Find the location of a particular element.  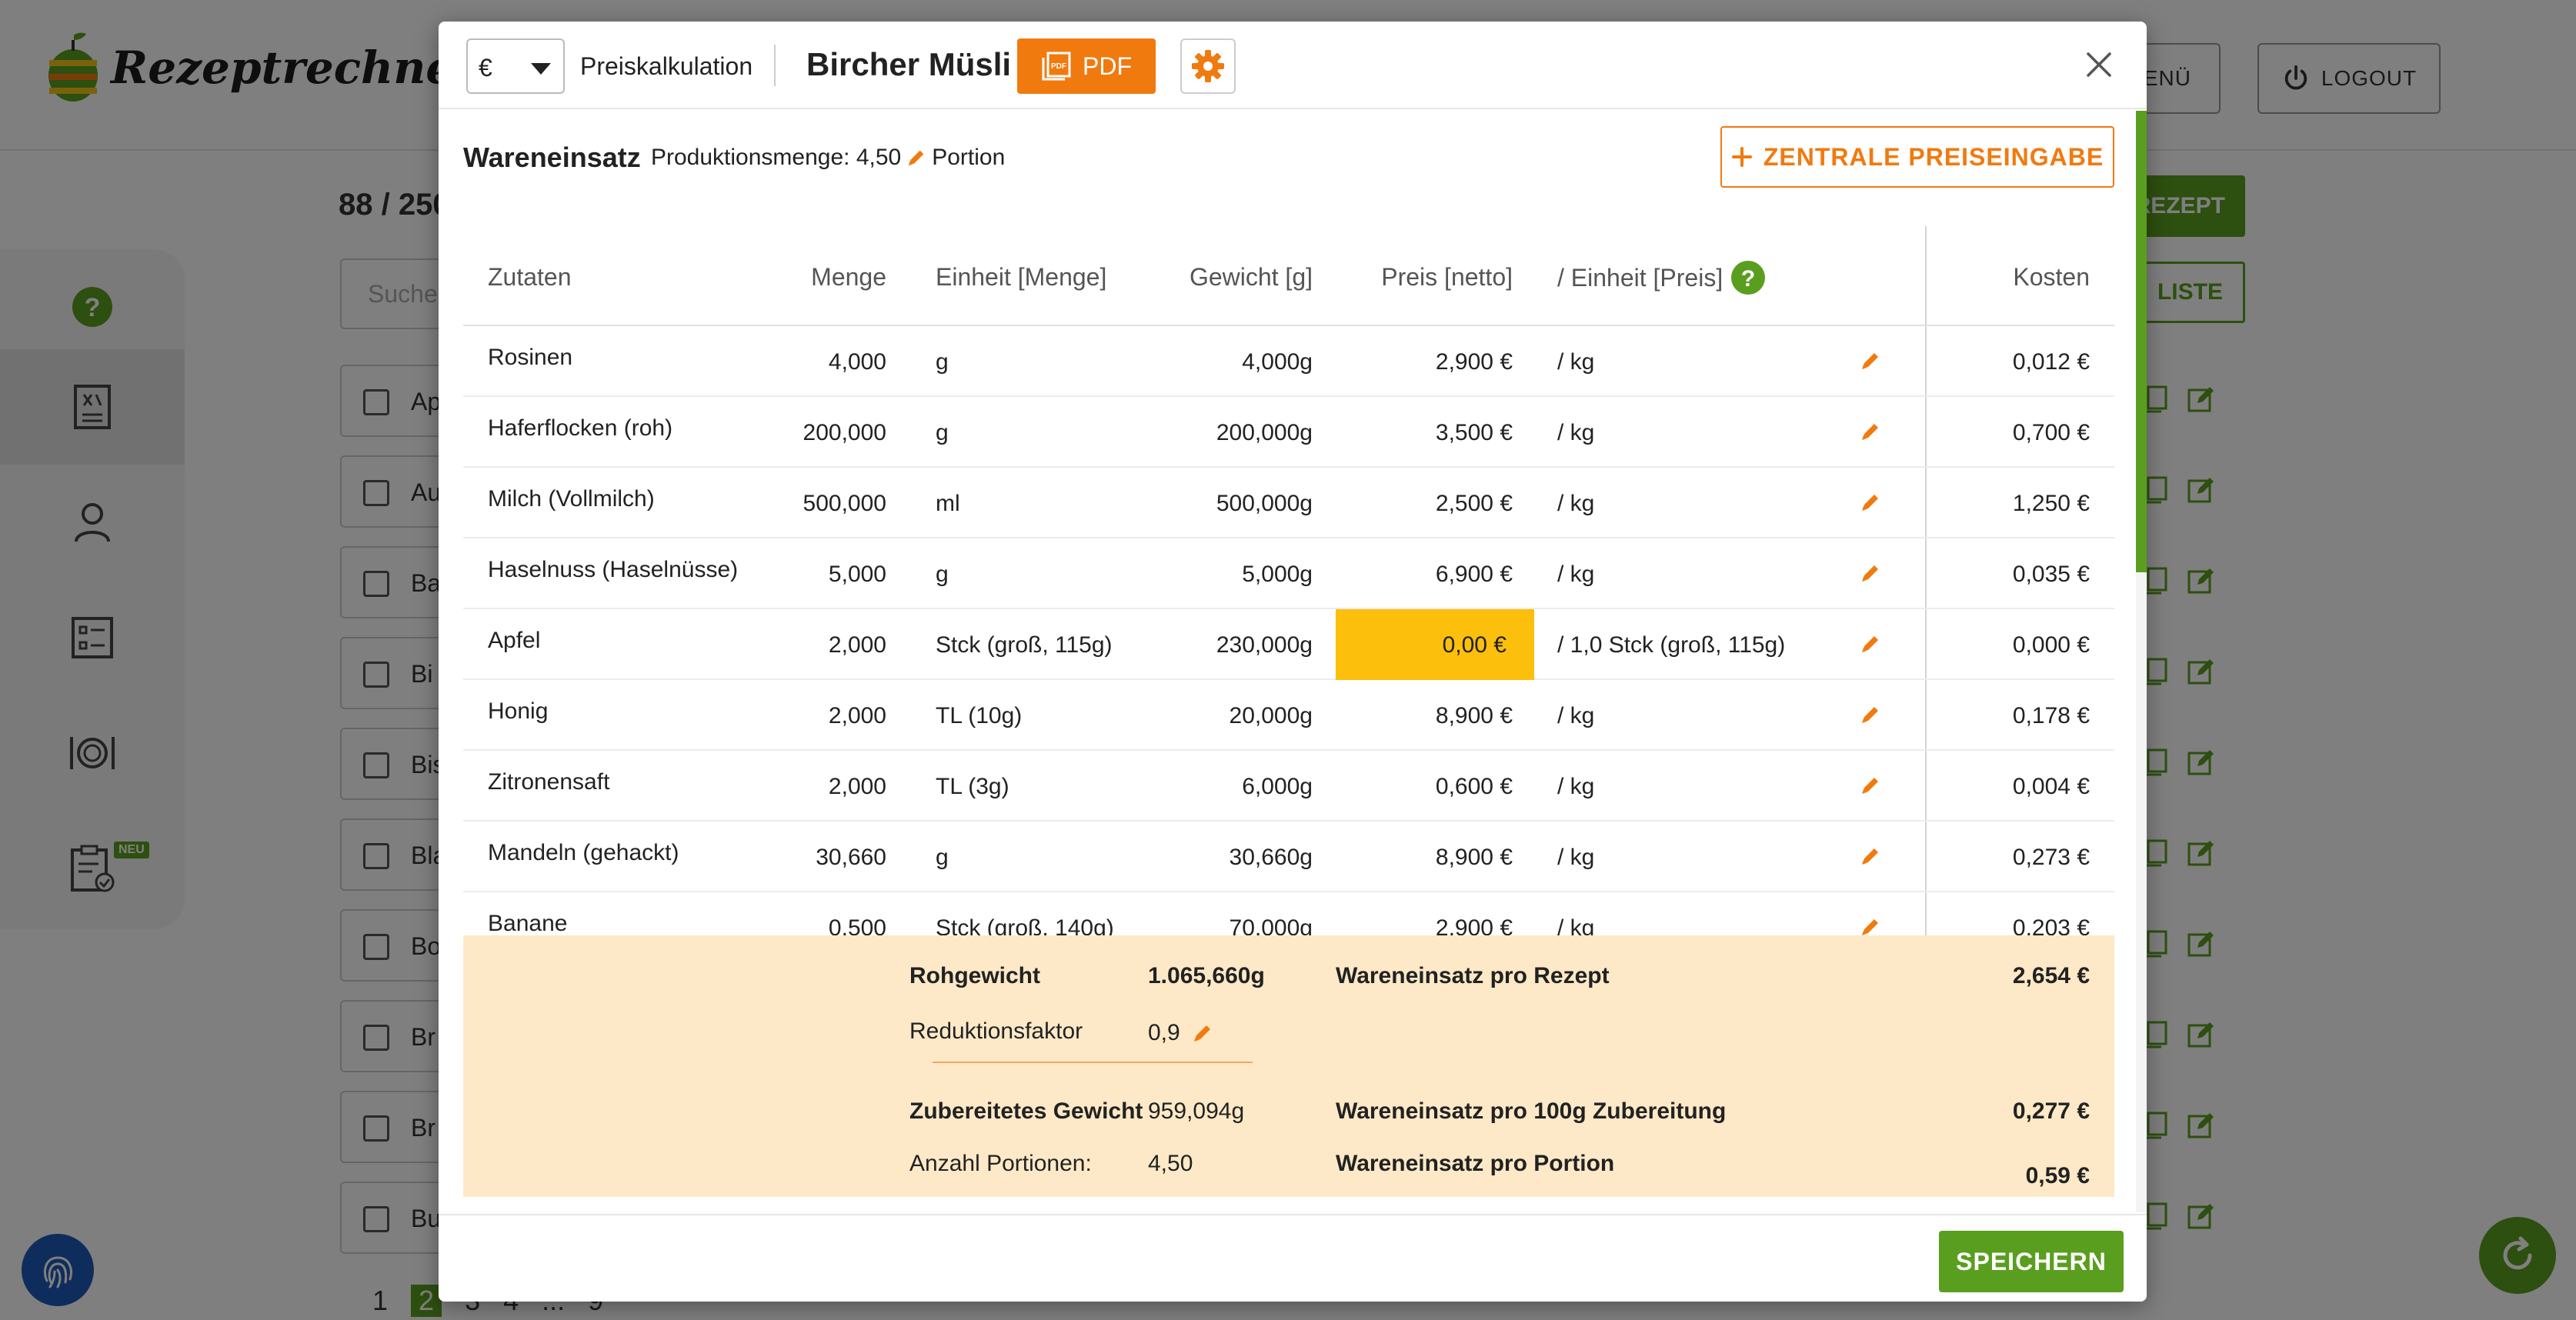

cell-cost: 0,700 € is located at coordinates (2051, 432).